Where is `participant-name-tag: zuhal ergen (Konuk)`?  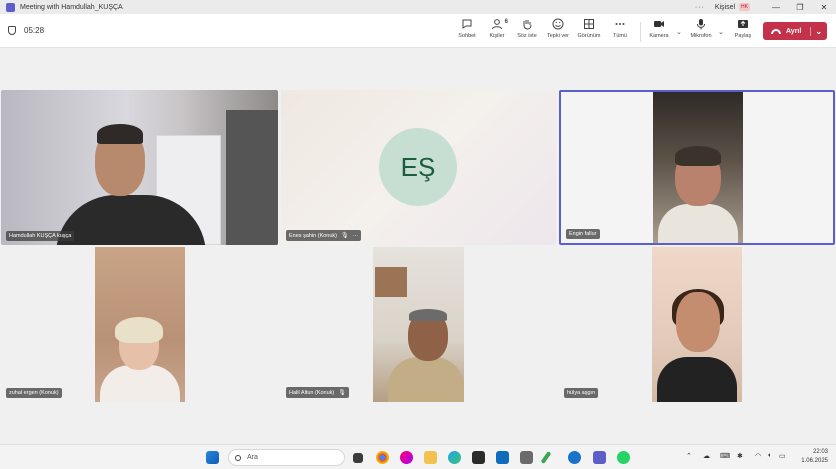
participant-name-tag: zuhal ergen (Konuk) is located at coordinates (34, 393).